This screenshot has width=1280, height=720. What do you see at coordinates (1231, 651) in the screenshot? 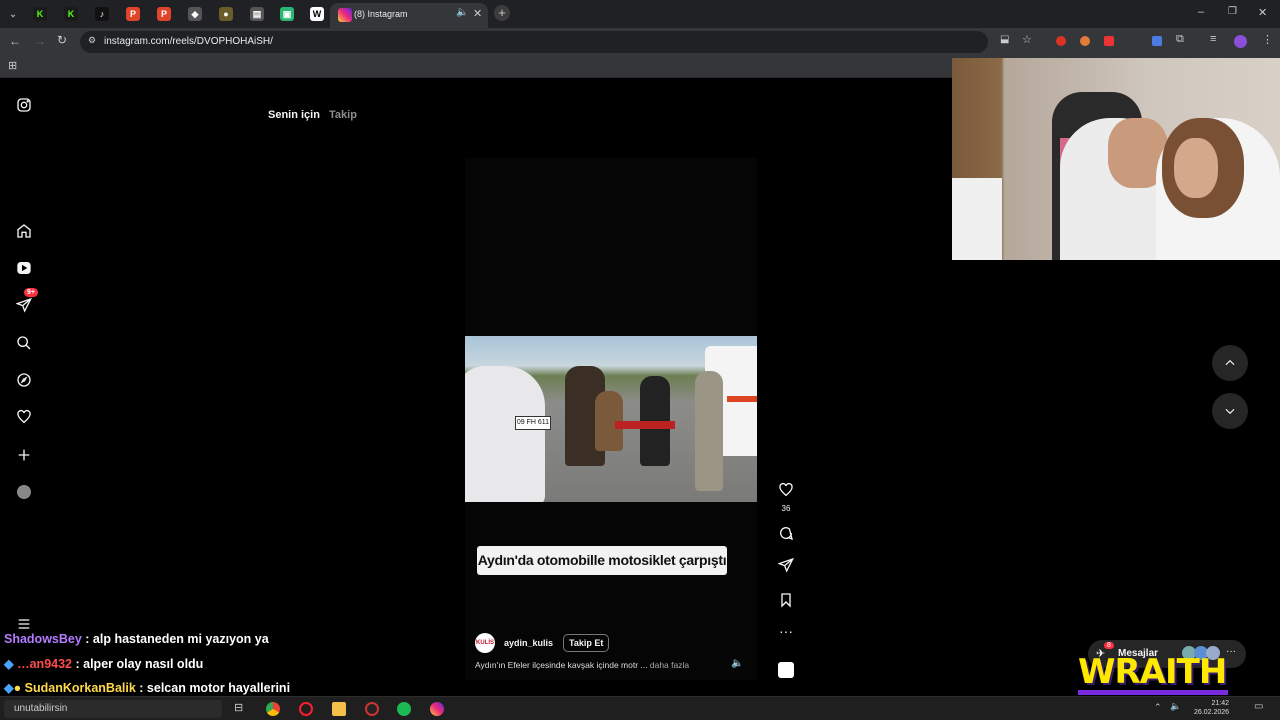
I see `more-dots-icon: ···` at bounding box center [1231, 651].